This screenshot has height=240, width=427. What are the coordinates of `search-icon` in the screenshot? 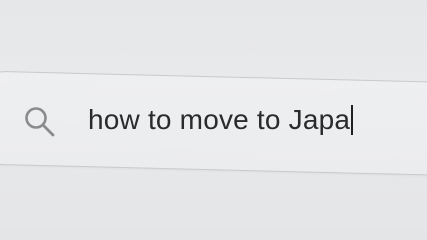 It's located at (40, 122).